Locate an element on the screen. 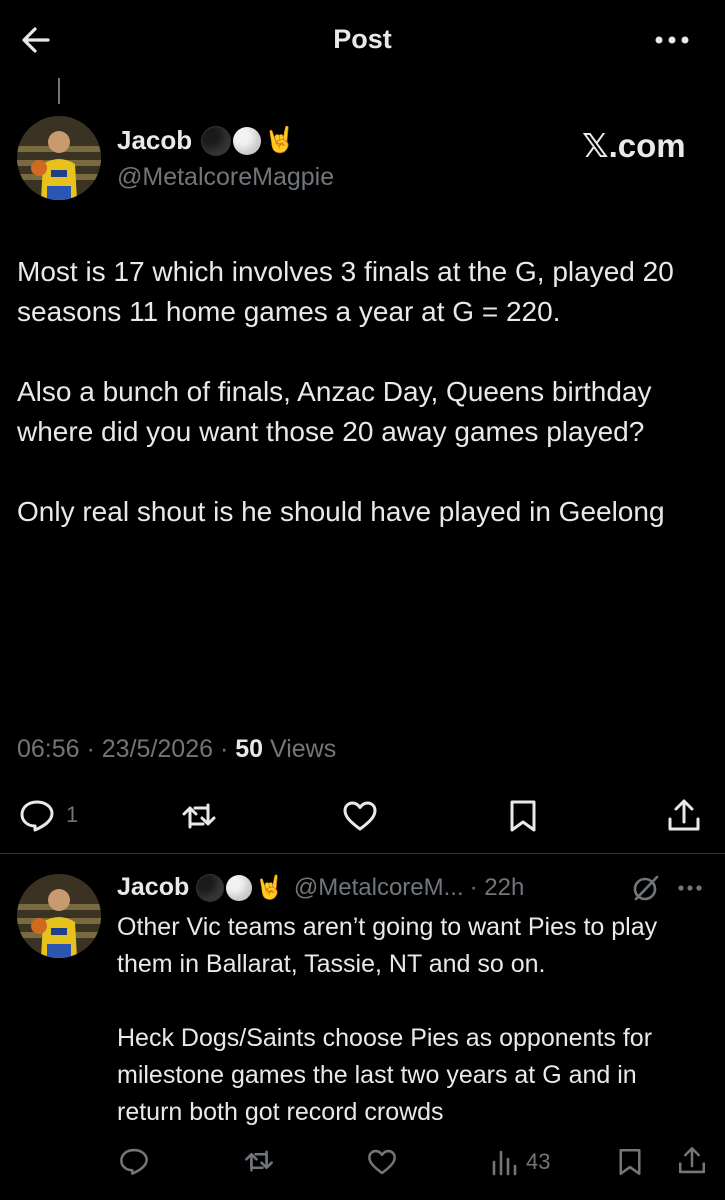 The width and height of the screenshot is (725, 1200). reply-more-button is located at coordinates (690, 888).